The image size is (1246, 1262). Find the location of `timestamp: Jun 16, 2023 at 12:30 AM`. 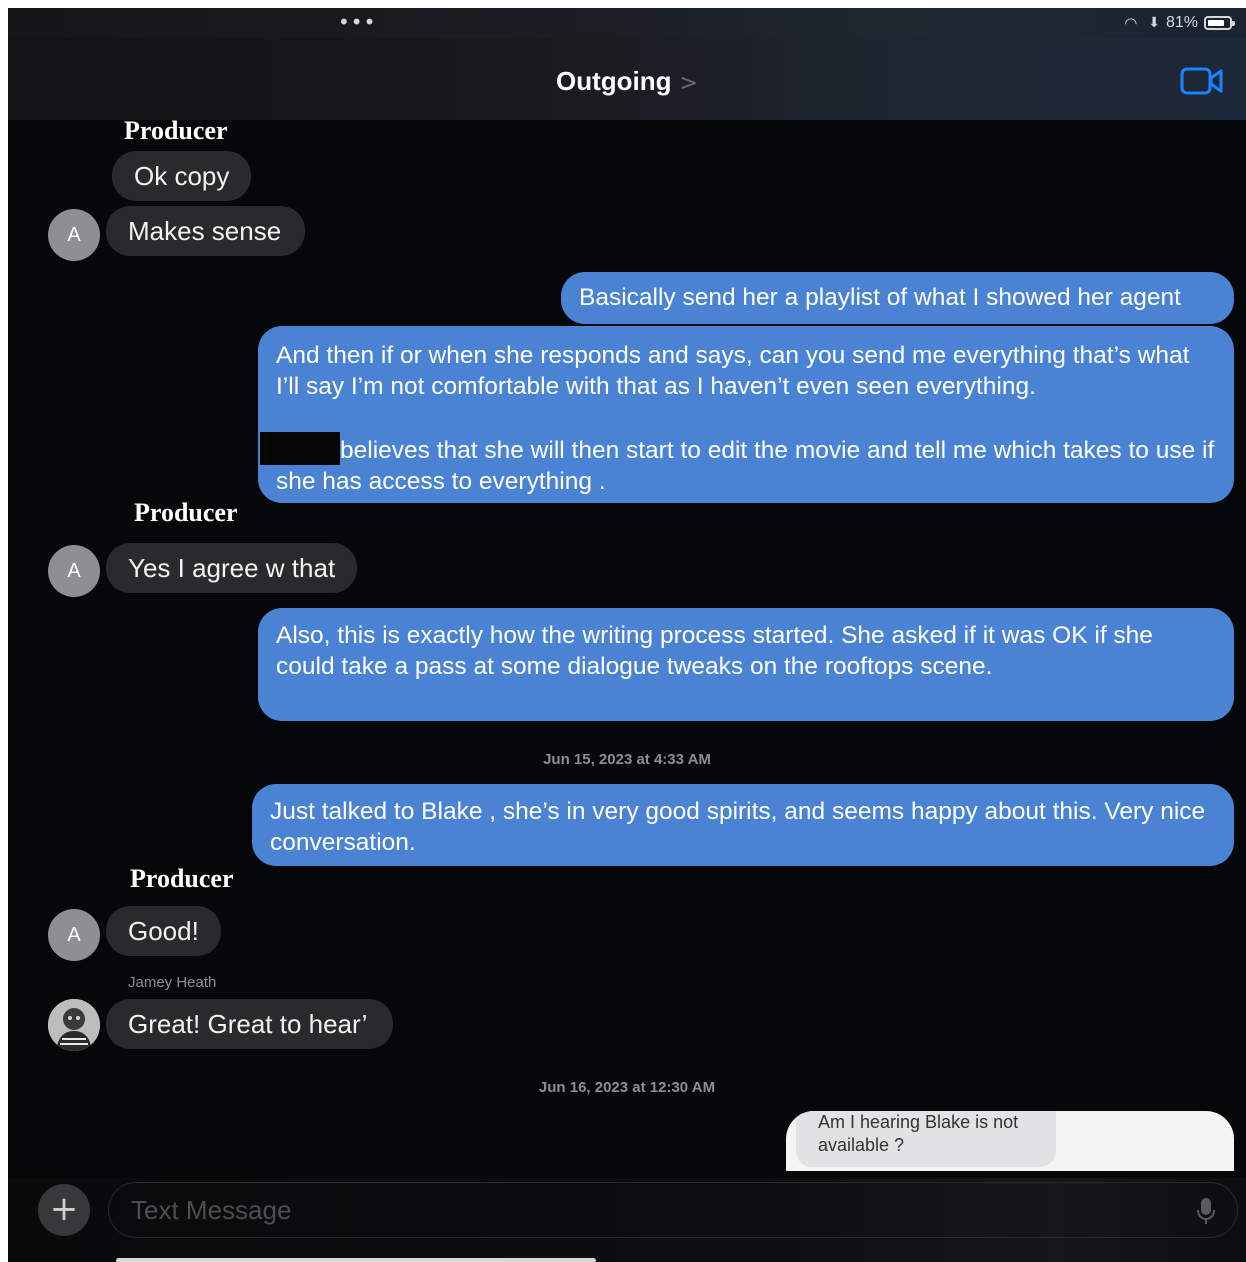

timestamp: Jun 16, 2023 at 12:30 AM is located at coordinates (627, 1087).